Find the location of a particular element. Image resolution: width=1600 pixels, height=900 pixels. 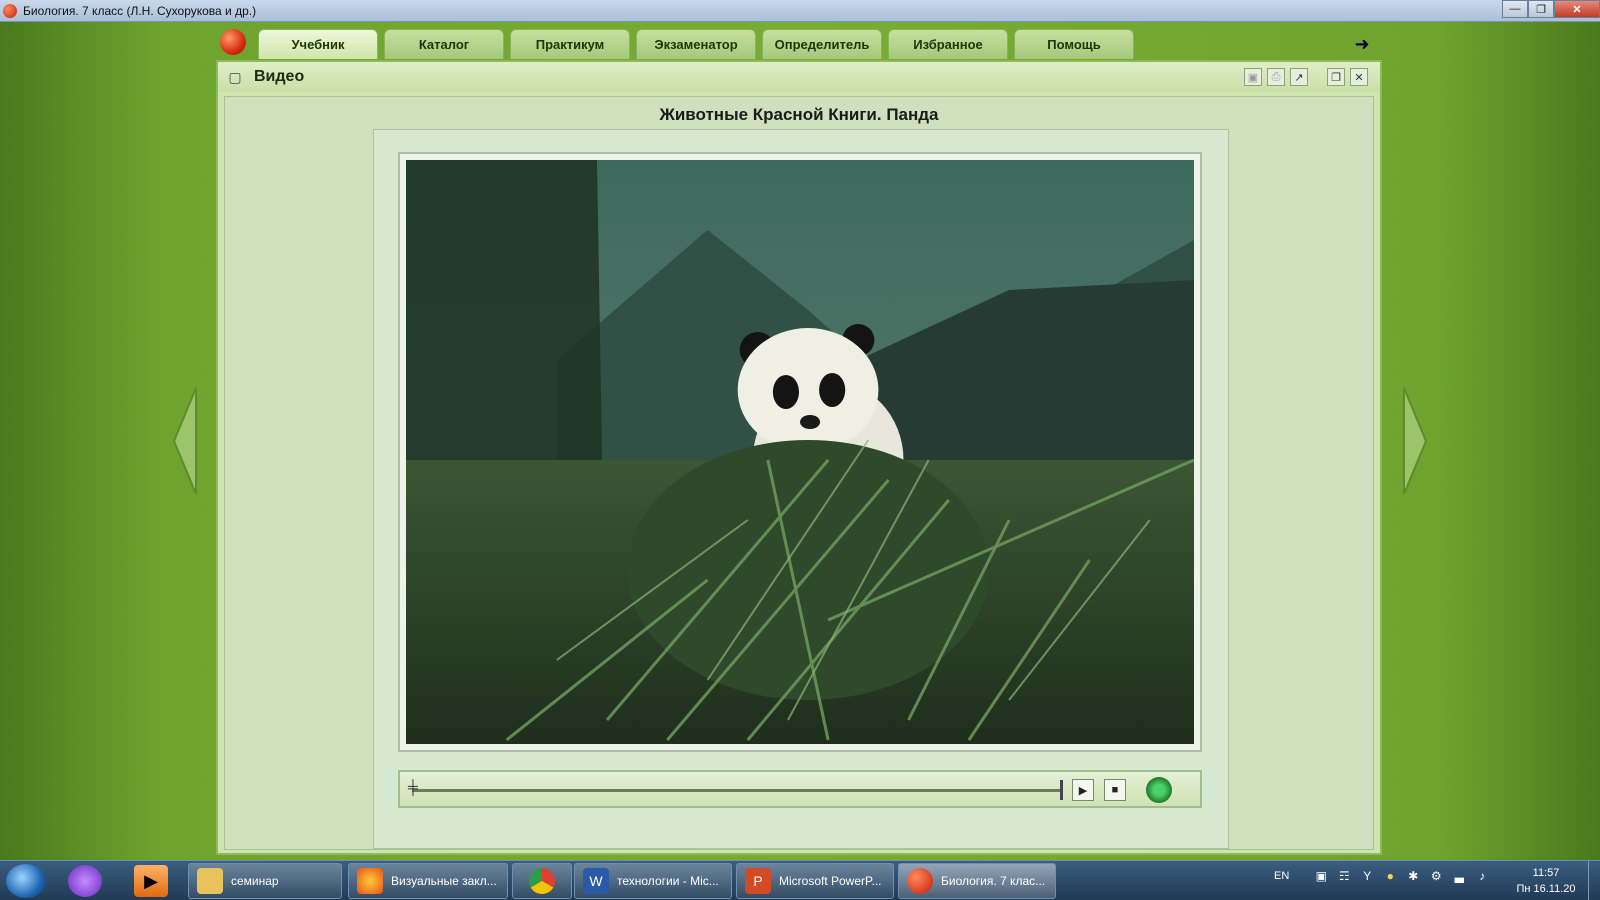

show-desktop-button is located at coordinates (1594, 880).